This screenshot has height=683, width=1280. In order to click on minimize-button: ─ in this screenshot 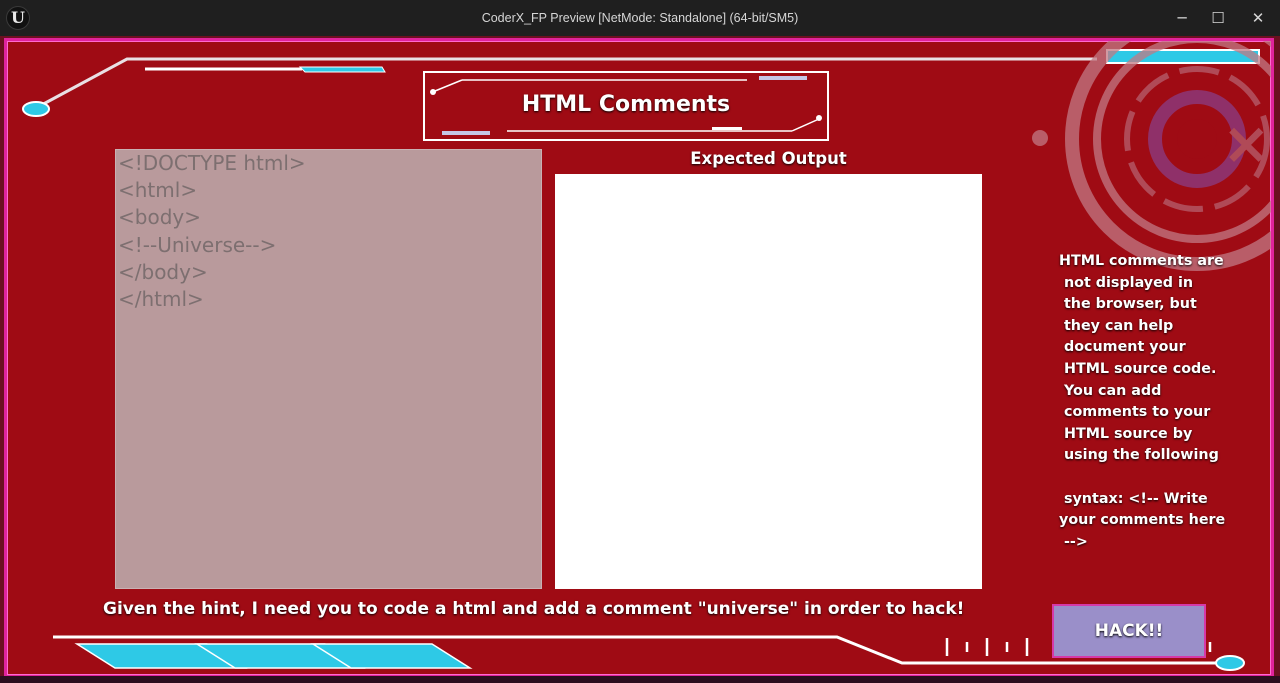, I will do `click(1182, 18)`.